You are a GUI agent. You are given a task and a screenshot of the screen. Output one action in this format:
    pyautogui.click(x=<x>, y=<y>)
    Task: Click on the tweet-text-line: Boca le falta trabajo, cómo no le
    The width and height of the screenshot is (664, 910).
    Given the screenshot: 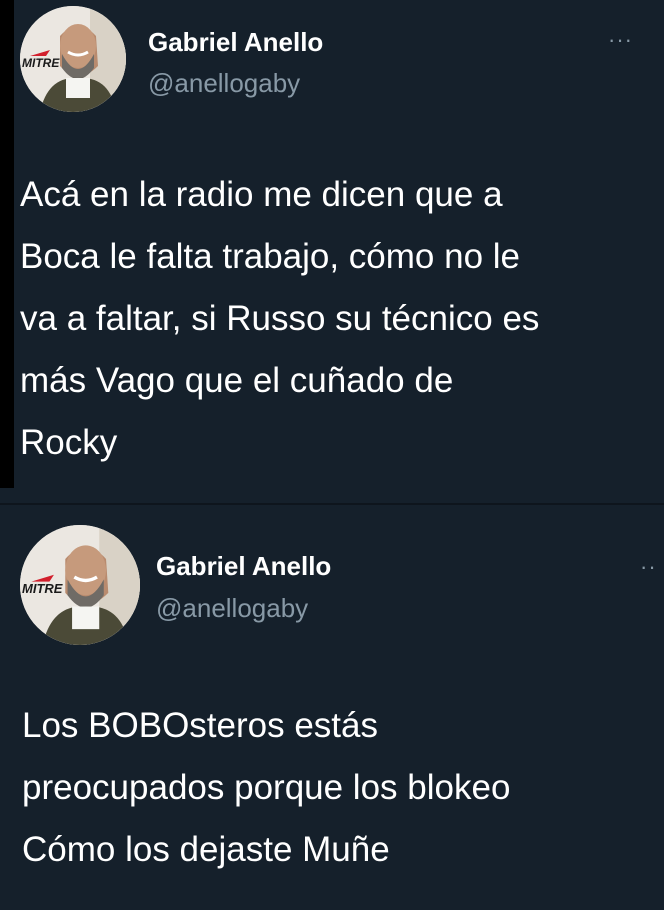 What is the action you would take?
    pyautogui.click(x=270, y=256)
    